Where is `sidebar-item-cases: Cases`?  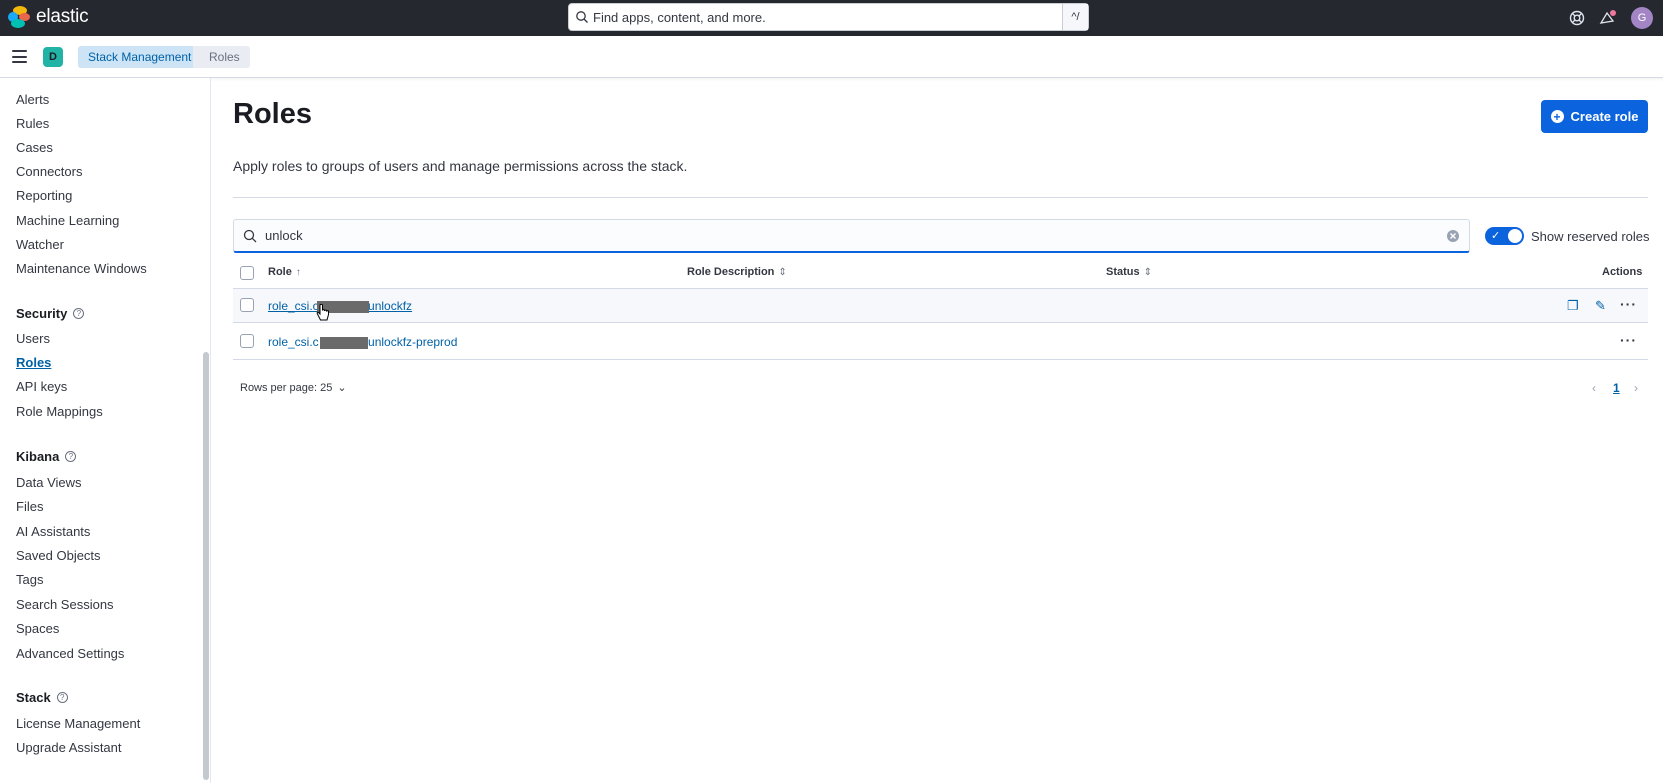
sidebar-item-cases: Cases is located at coordinates (34, 147).